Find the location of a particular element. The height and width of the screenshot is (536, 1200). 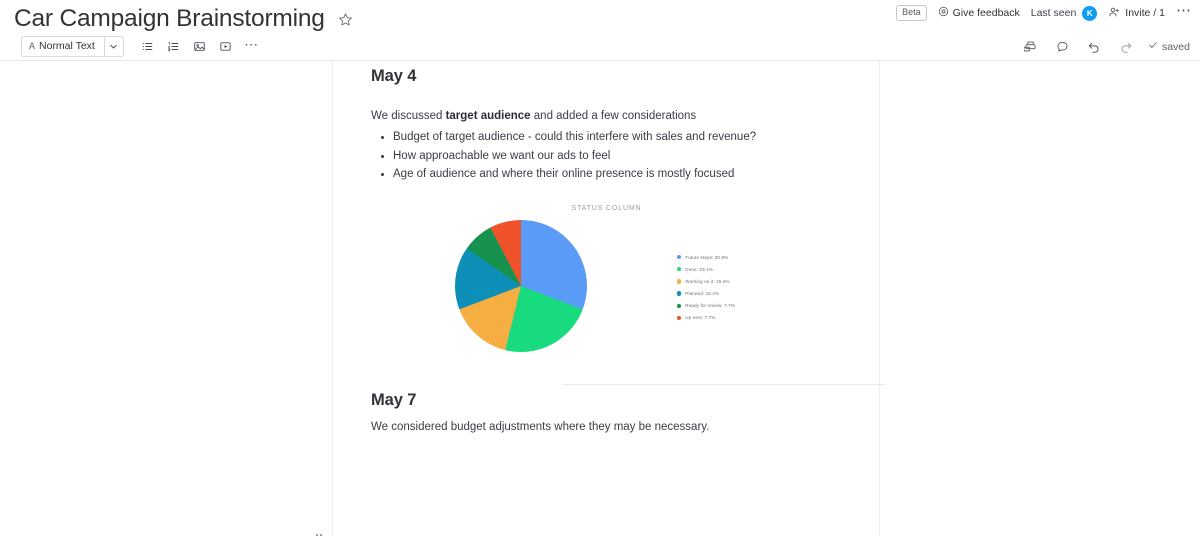

legend-label: Working on it: 15.4% is located at coordinates (707, 281).